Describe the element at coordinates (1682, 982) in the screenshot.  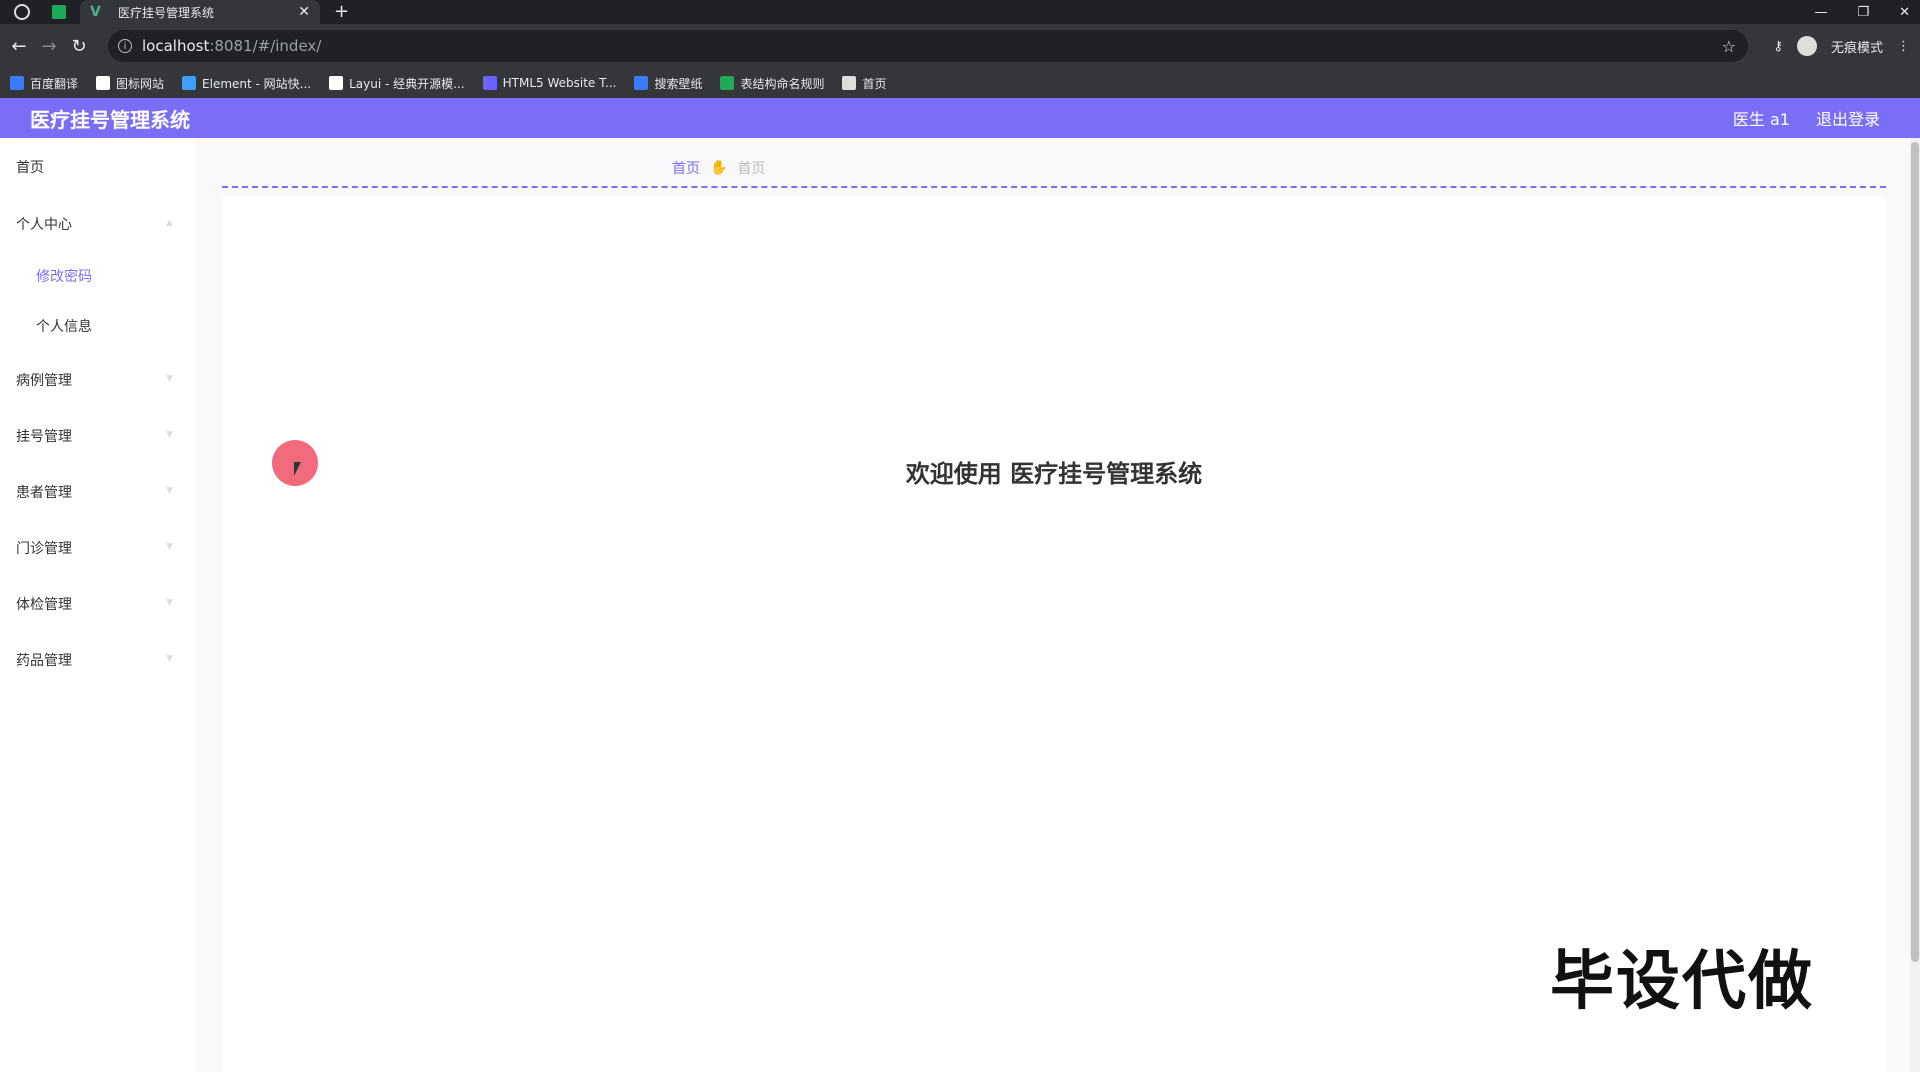
I see `watermark: 毕设代做` at that location.